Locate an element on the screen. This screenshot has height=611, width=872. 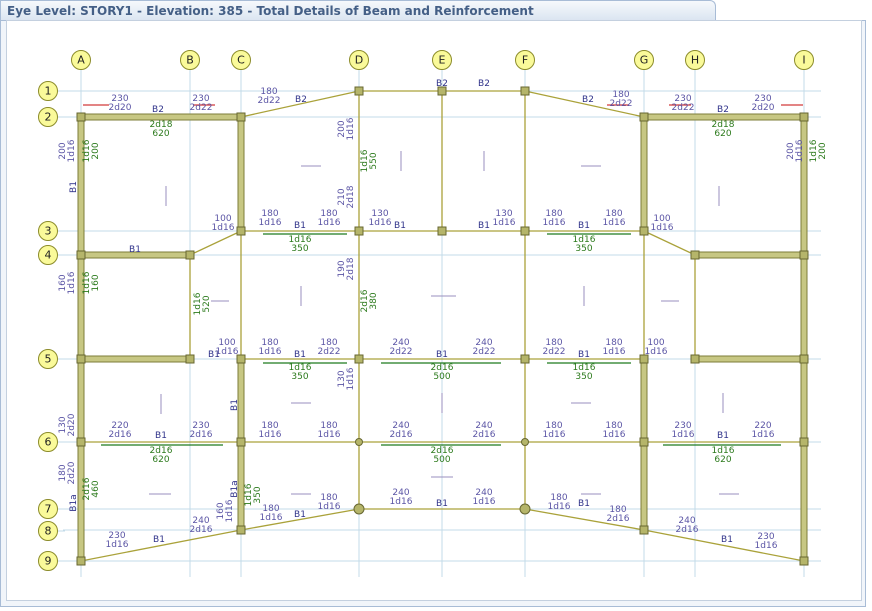
vertical-label: 2d18 is located at coordinates (351, 196).